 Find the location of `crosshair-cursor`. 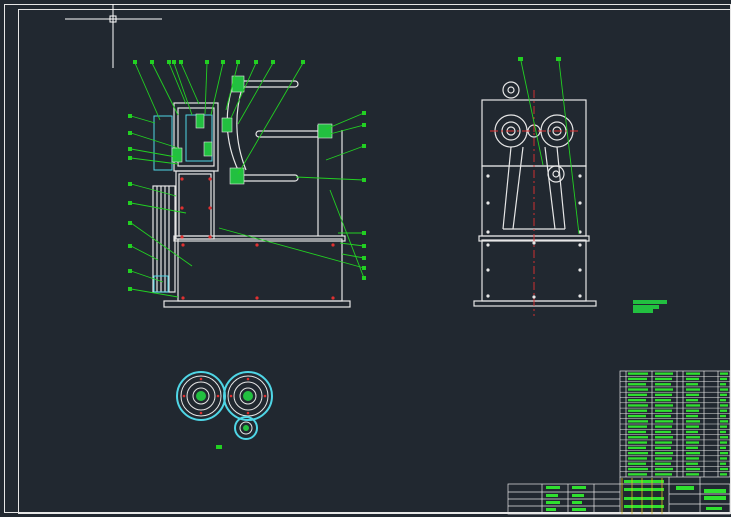

crosshair-cursor is located at coordinates (113, 36).